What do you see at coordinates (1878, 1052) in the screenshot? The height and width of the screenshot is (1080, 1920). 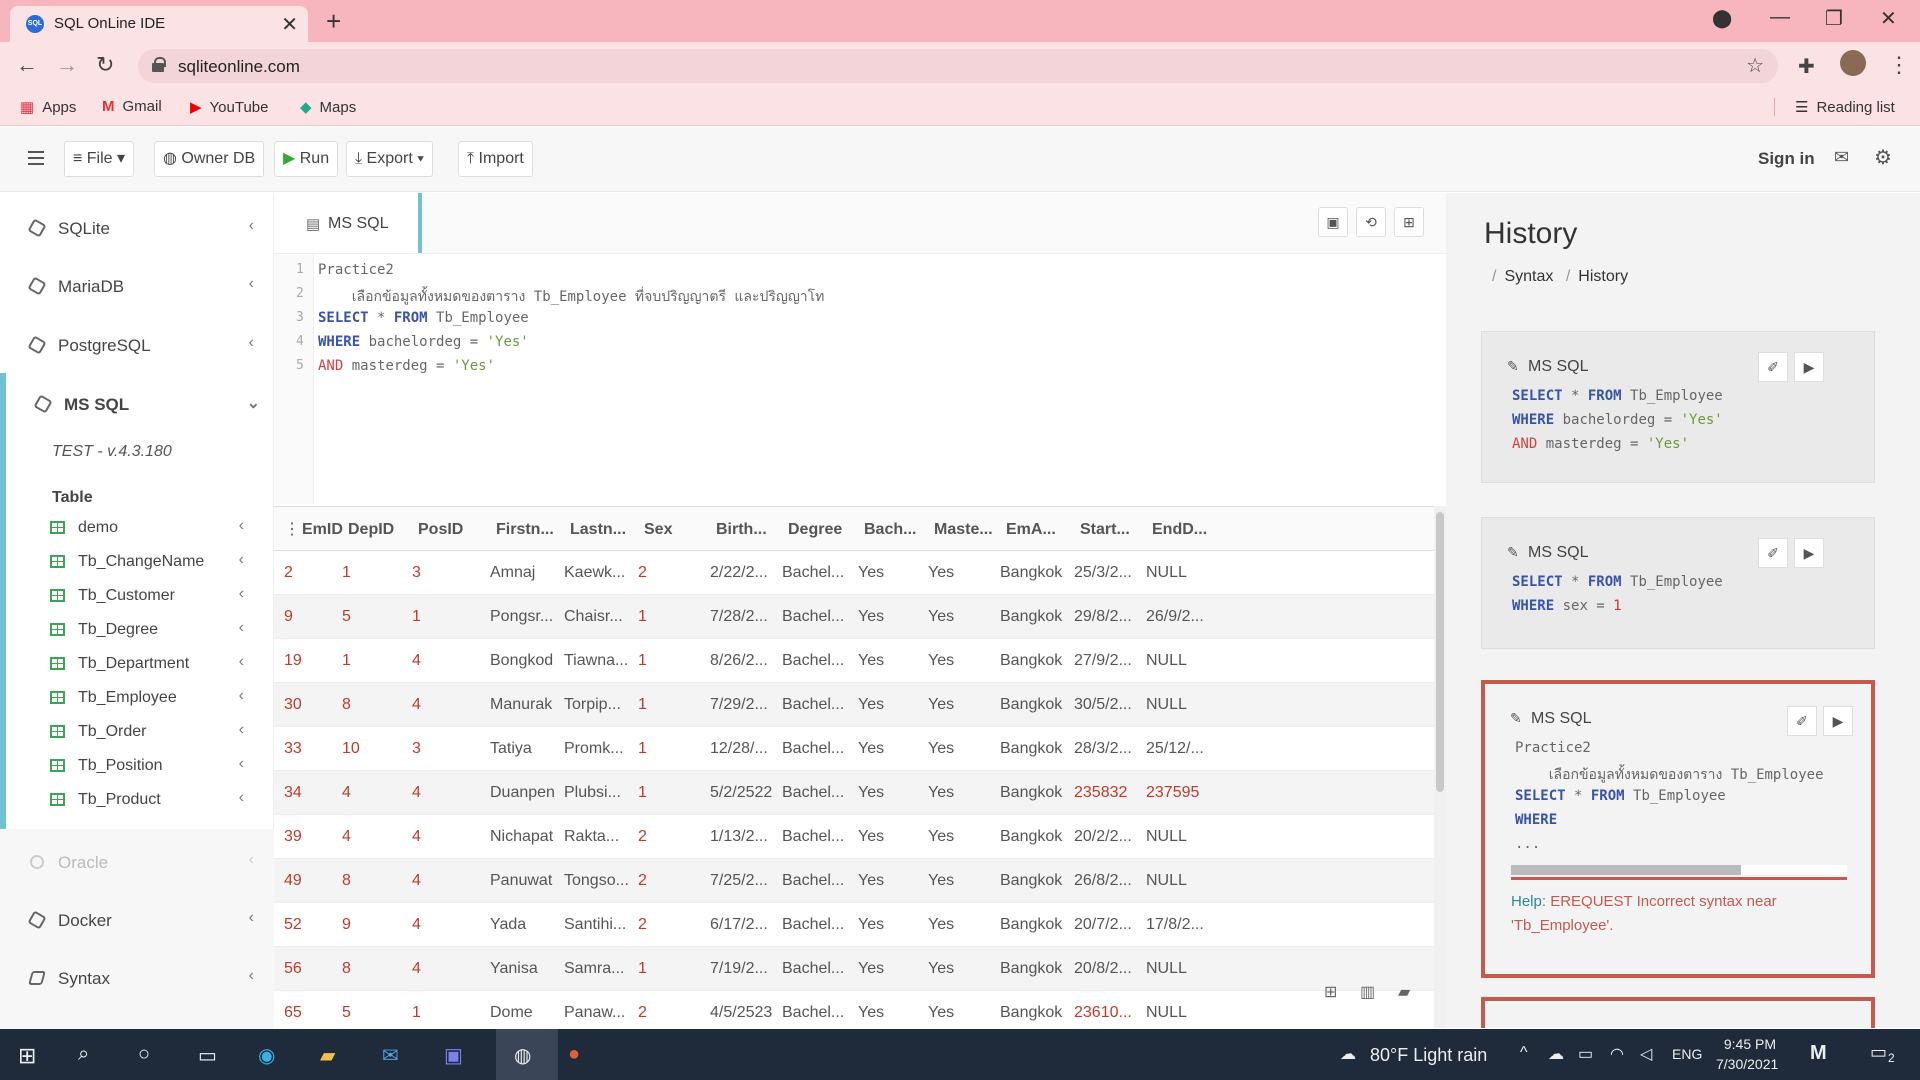 I see `notifications-icon: ▭` at bounding box center [1878, 1052].